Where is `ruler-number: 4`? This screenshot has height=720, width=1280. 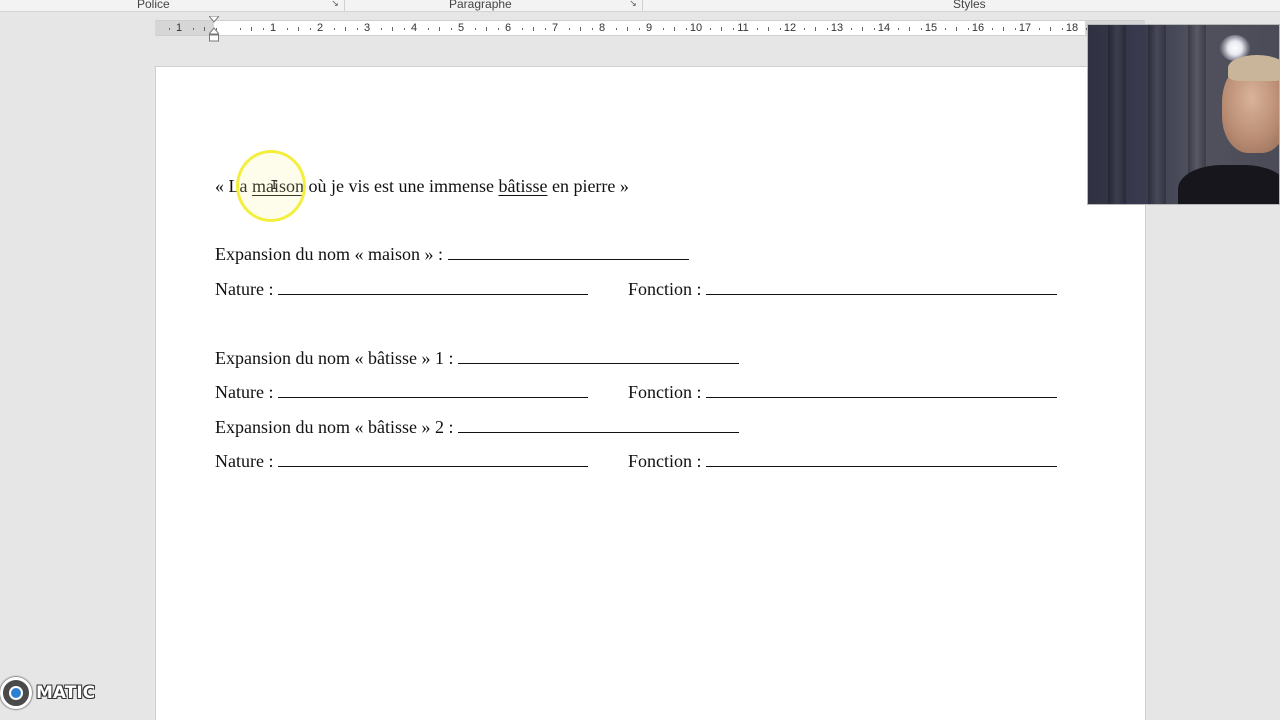 ruler-number: 4 is located at coordinates (414, 28).